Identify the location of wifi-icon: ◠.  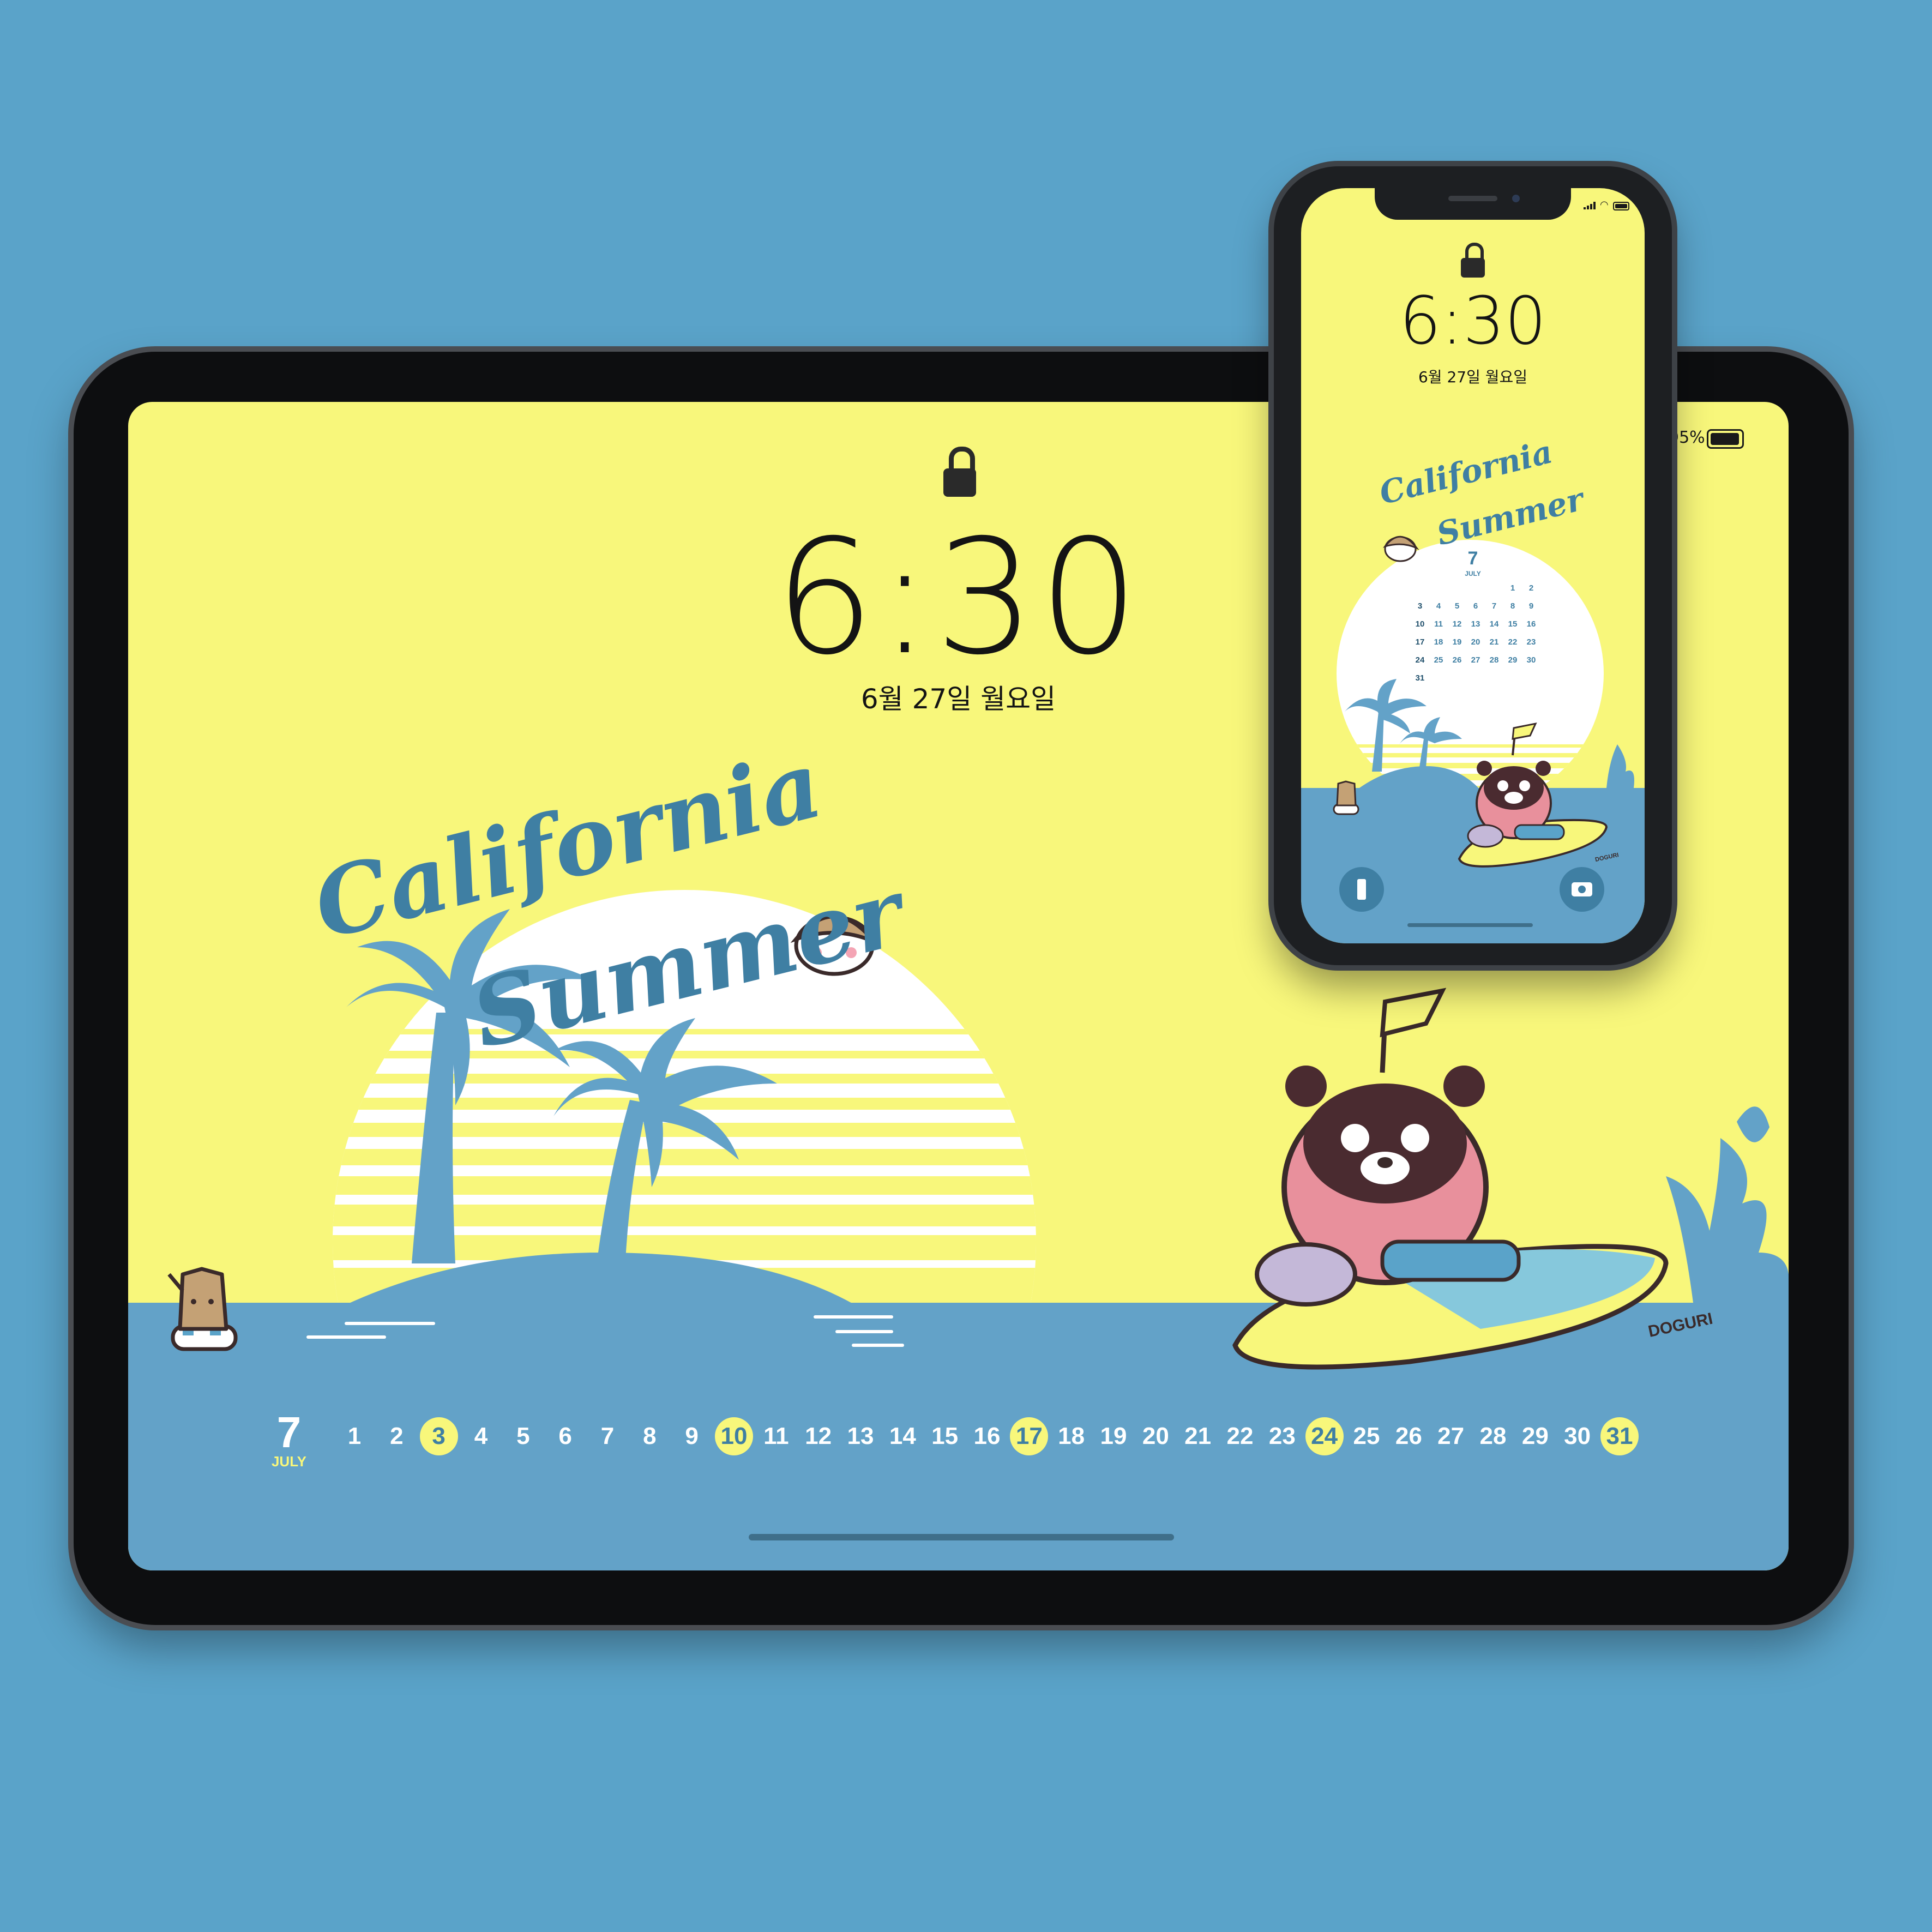
(1604, 204).